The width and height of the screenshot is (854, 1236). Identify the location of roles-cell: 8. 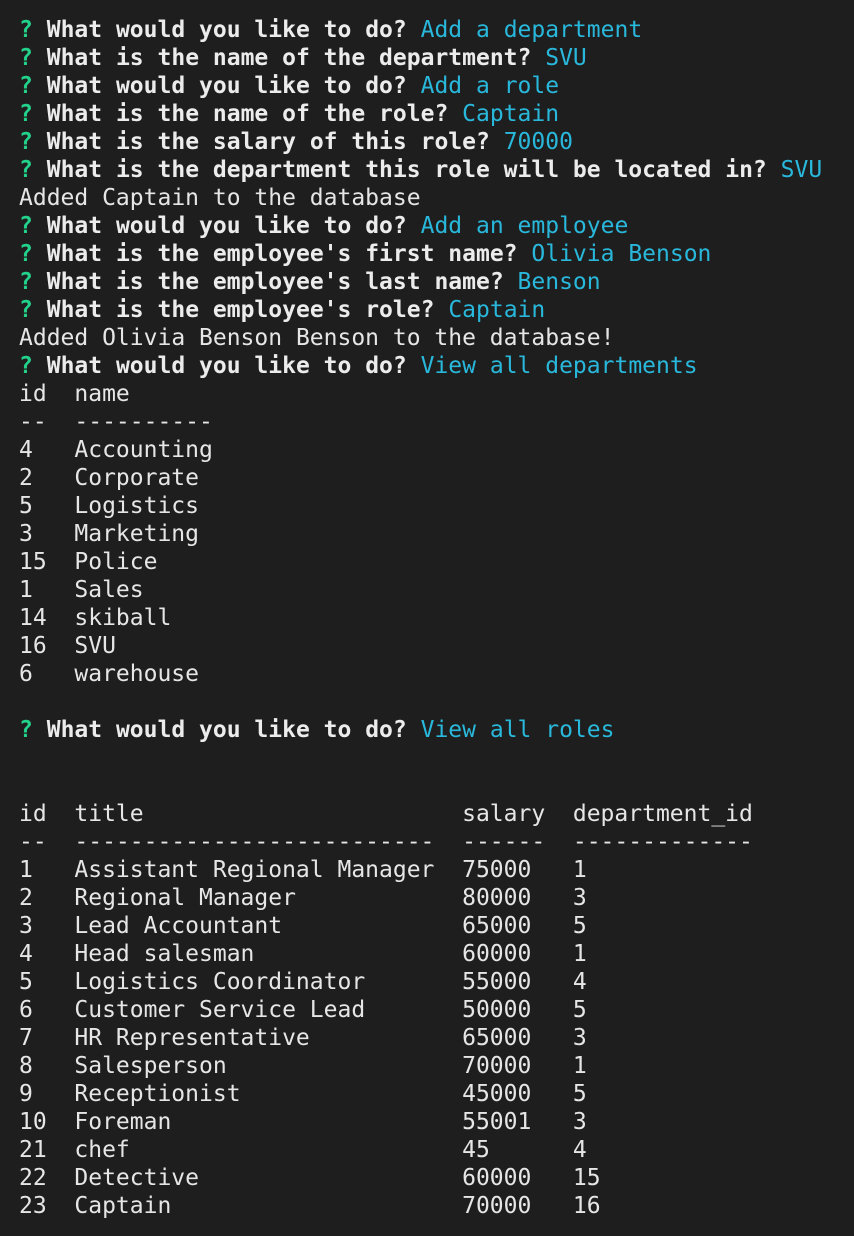
(26, 1066).